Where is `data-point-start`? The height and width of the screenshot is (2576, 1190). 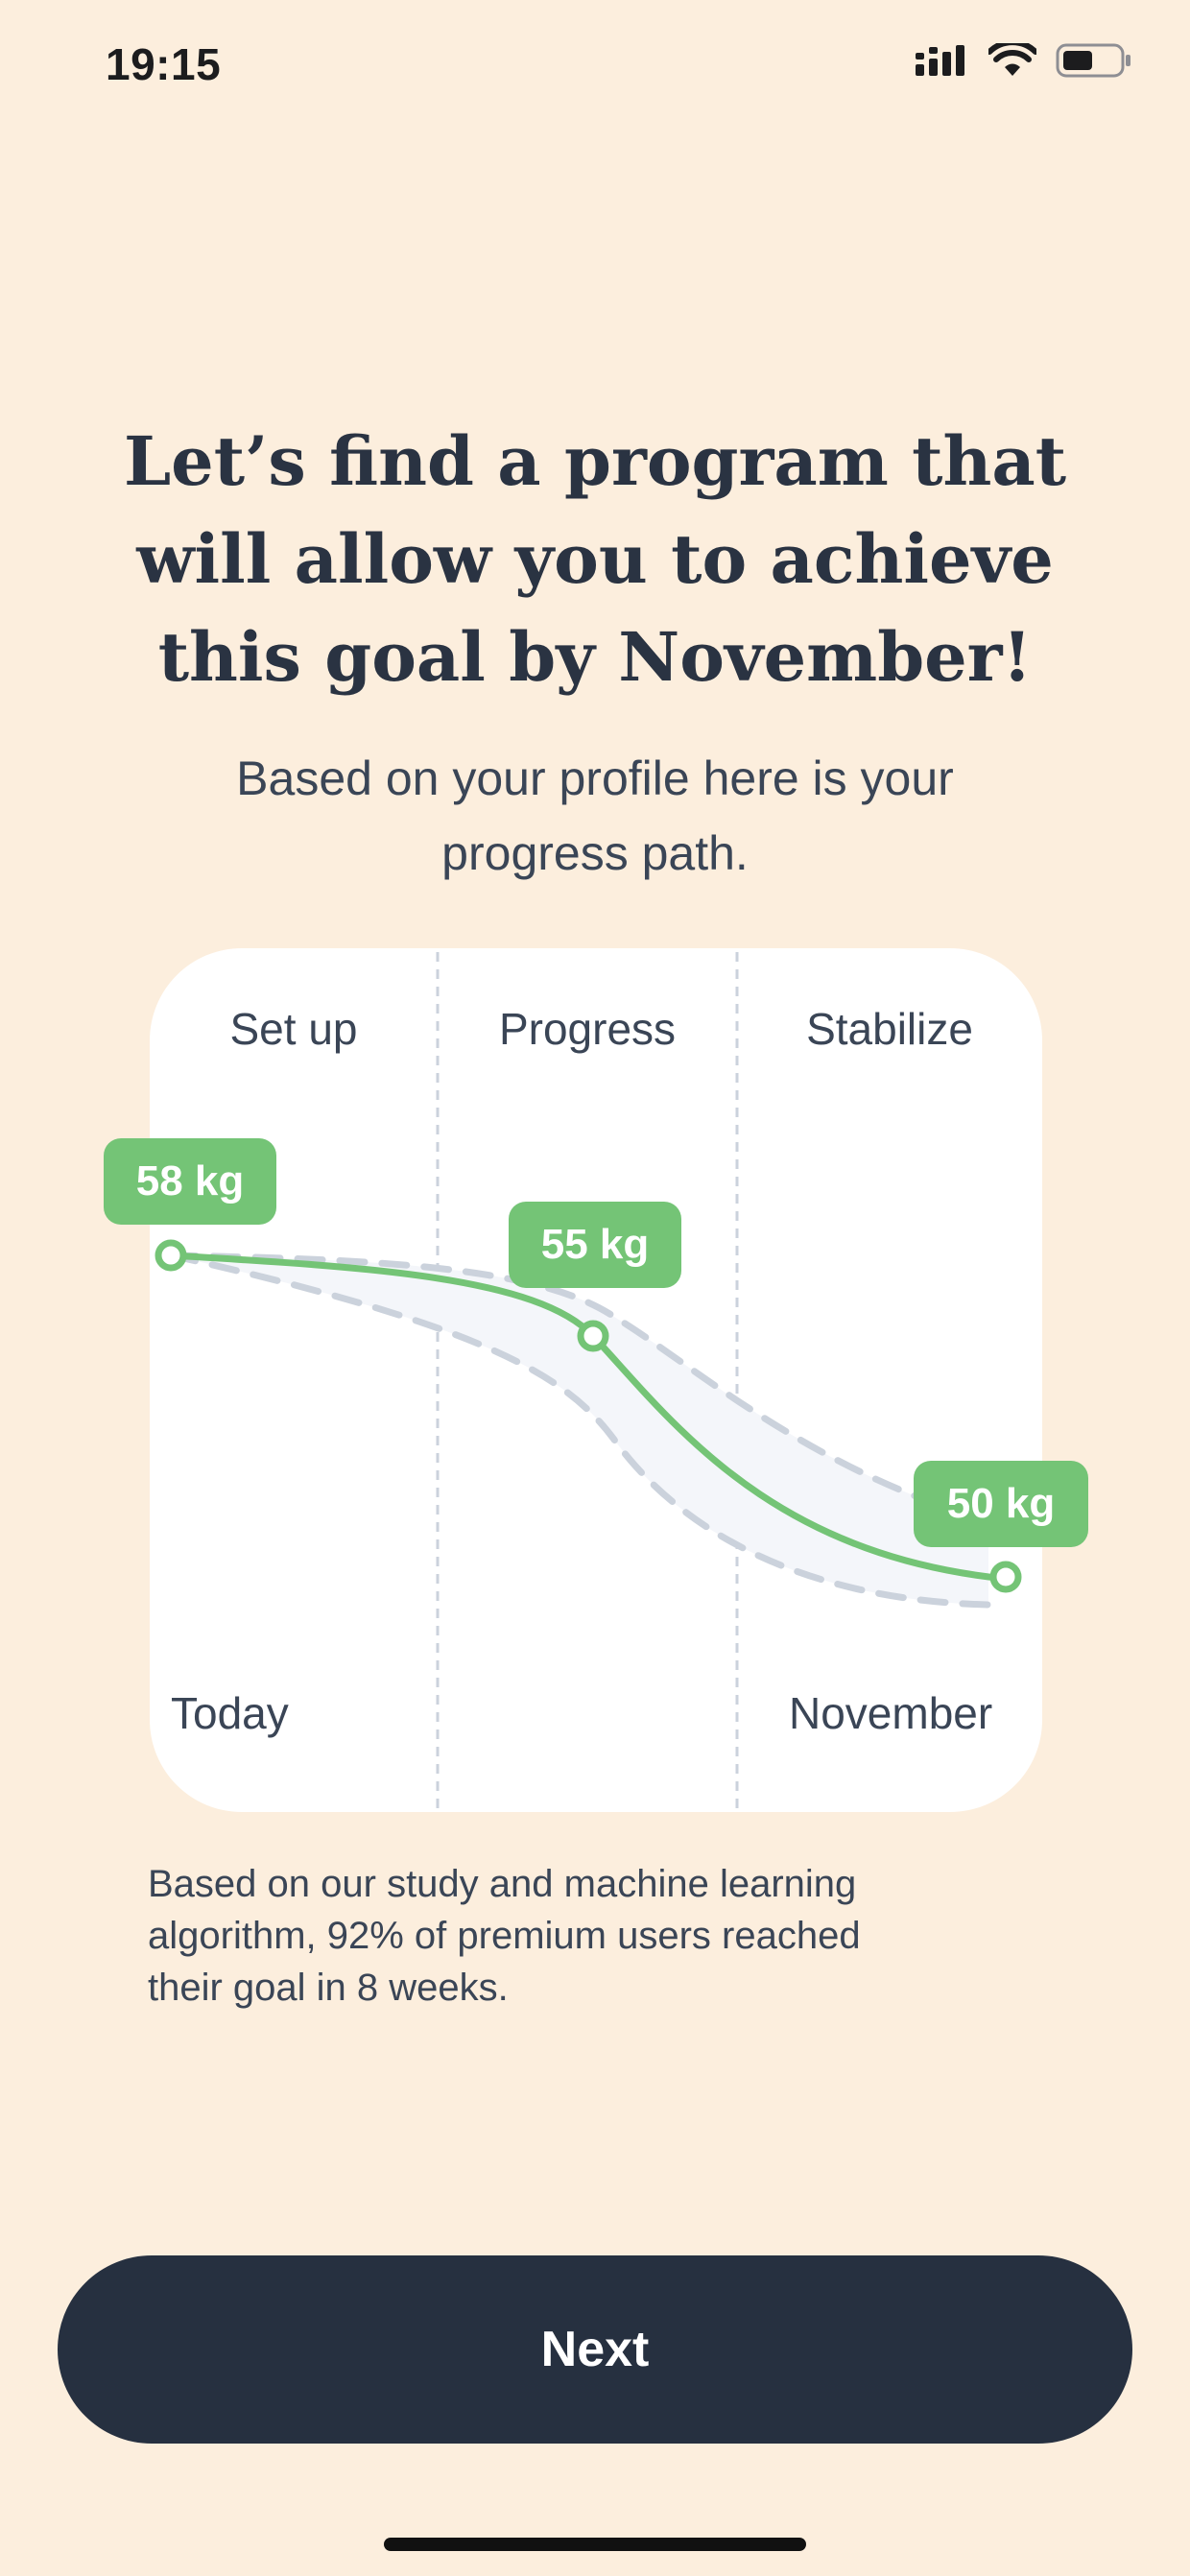 data-point-start is located at coordinates (171, 1255).